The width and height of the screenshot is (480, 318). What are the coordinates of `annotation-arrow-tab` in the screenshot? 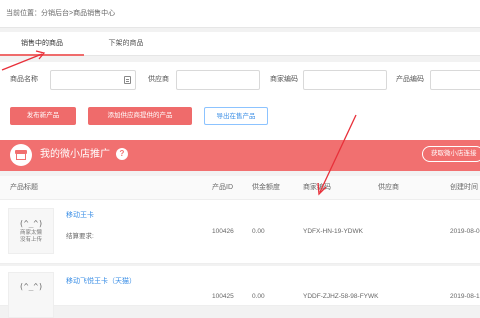 It's located at (22, 62).